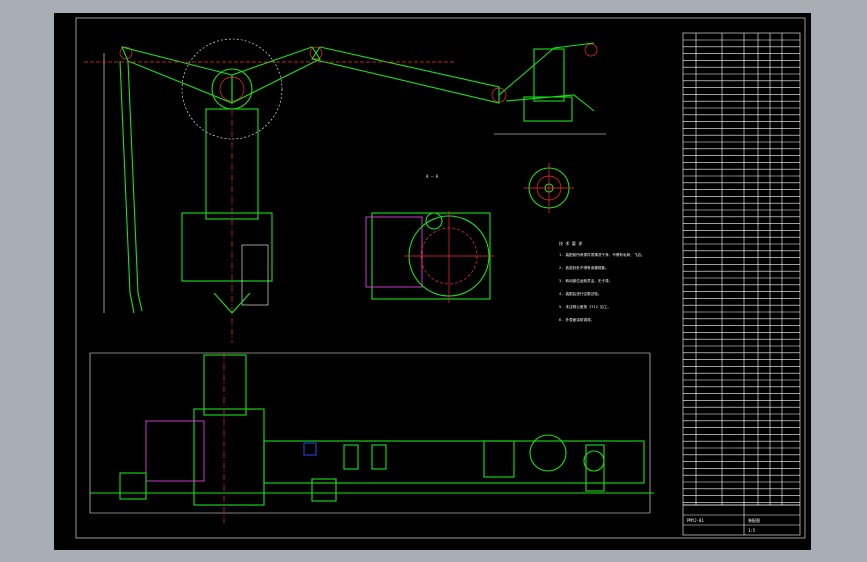 The width and height of the screenshot is (867, 562). What do you see at coordinates (429, 238) in the screenshot?
I see `section-a-a-view: A — A` at bounding box center [429, 238].